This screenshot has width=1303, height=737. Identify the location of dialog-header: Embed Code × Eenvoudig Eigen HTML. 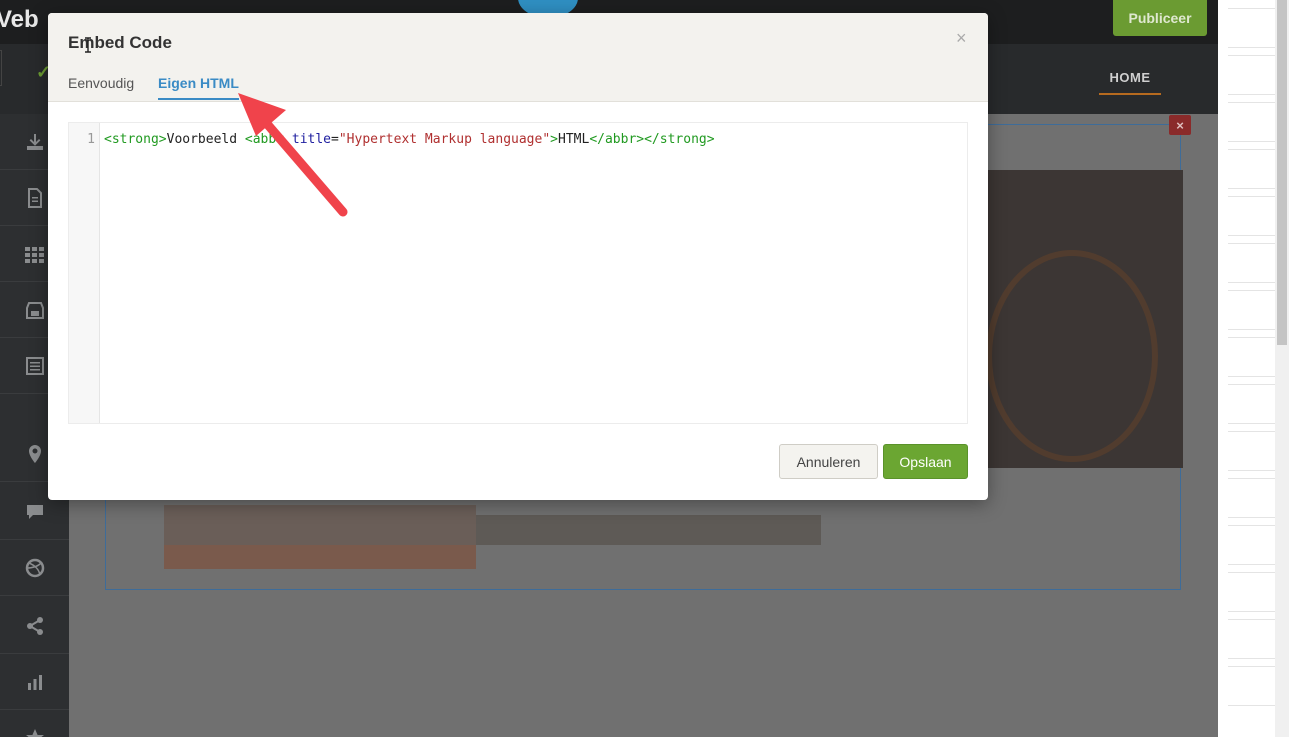
(518, 57).